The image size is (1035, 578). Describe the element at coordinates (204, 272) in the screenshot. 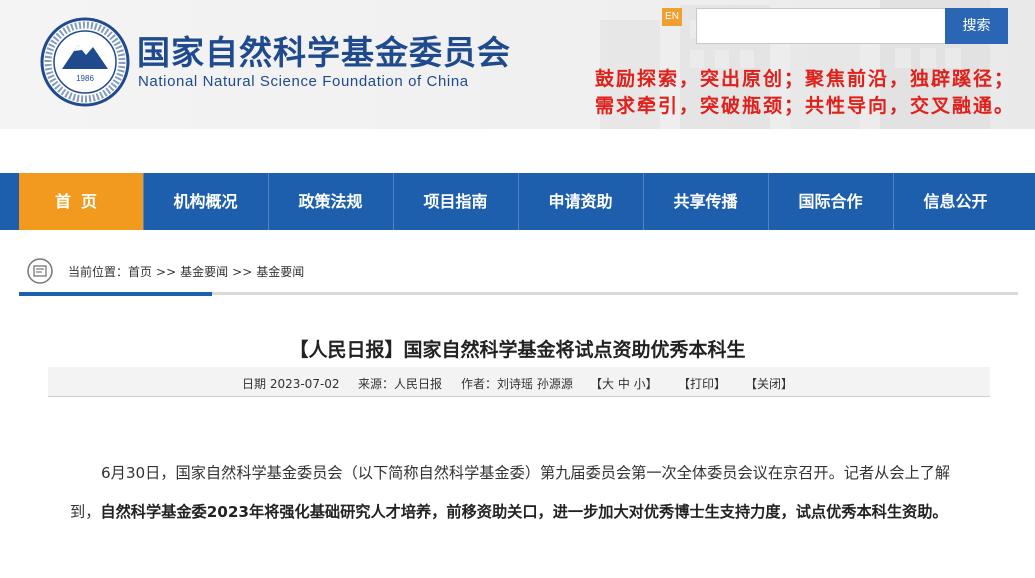

I see `breadcrumb-news: 基金要闻` at that location.